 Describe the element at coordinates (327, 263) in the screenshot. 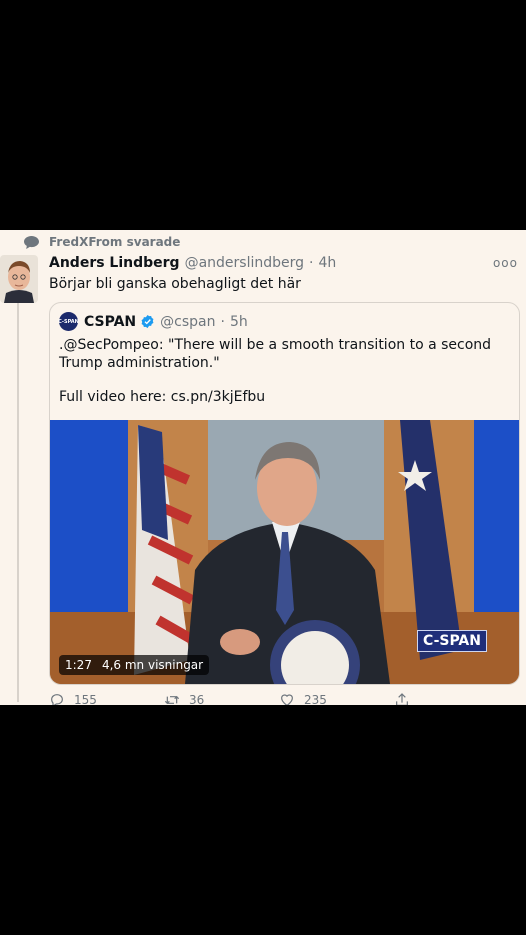

I see `tweet-time: 4h` at that location.